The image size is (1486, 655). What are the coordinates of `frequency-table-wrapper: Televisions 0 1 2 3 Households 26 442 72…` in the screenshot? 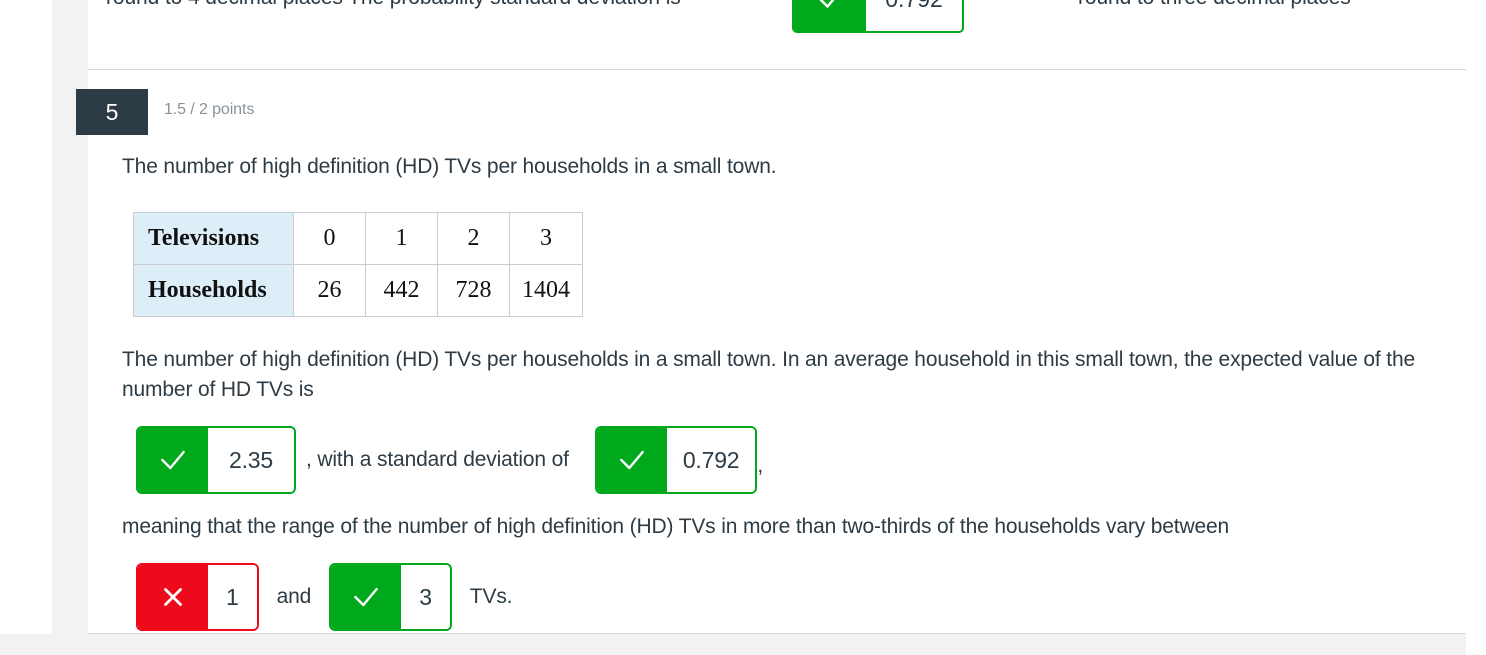 It's located at (792, 264).